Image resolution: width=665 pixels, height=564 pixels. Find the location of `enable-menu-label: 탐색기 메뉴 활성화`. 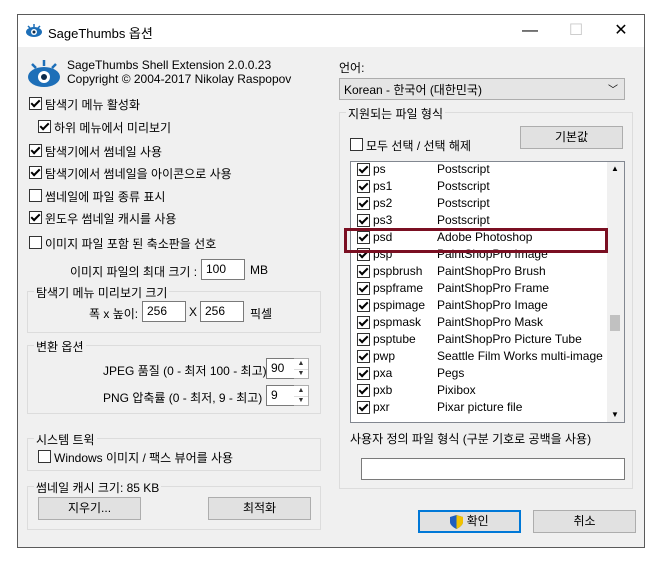

enable-menu-label: 탐색기 메뉴 활성화 is located at coordinates (92, 105).